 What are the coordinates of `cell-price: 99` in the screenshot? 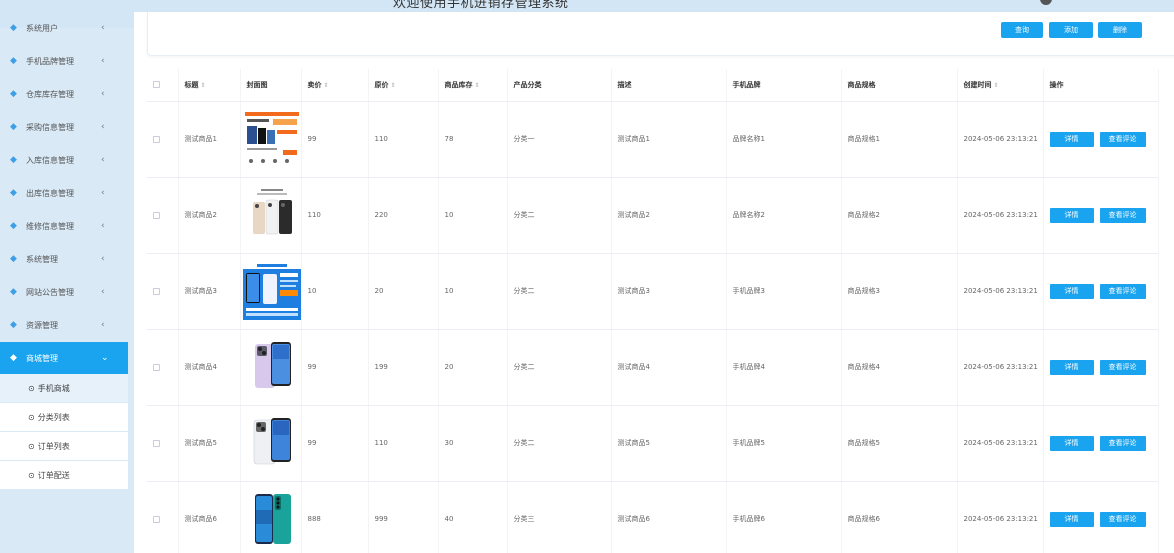 It's located at (335, 139).